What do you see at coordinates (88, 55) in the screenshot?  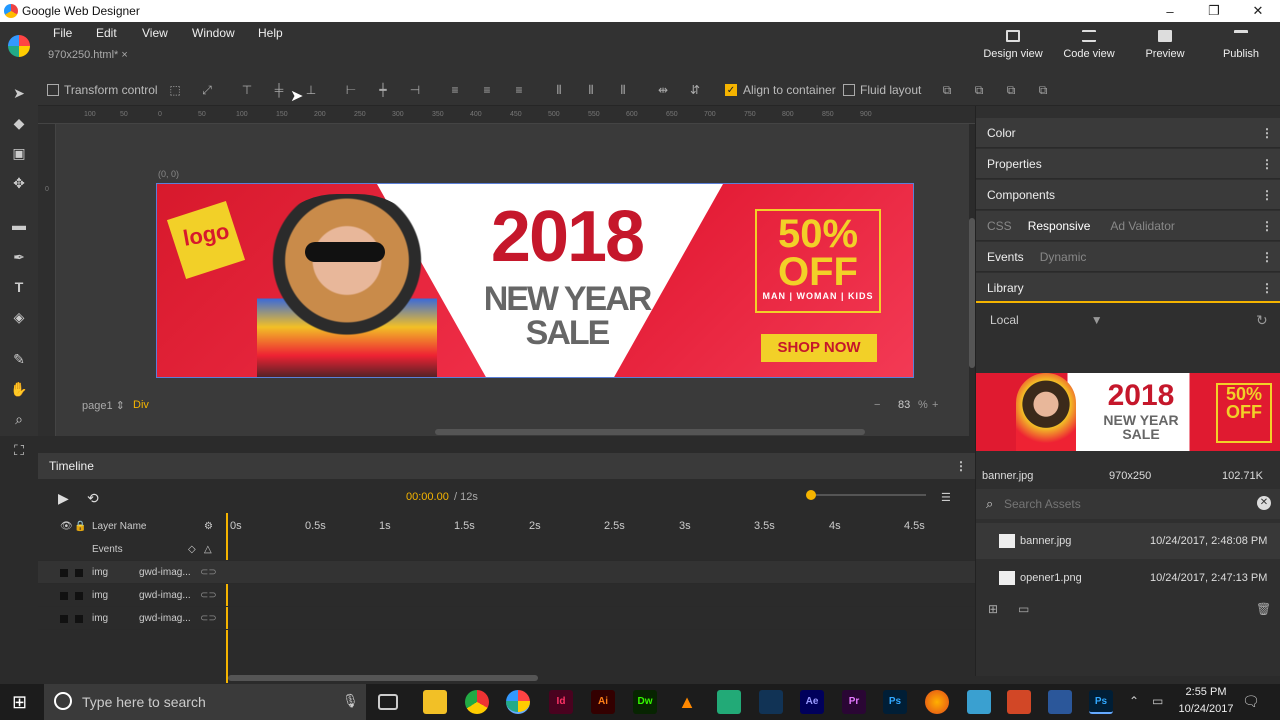 I see `file-tab: 970x250.html* ×` at bounding box center [88, 55].